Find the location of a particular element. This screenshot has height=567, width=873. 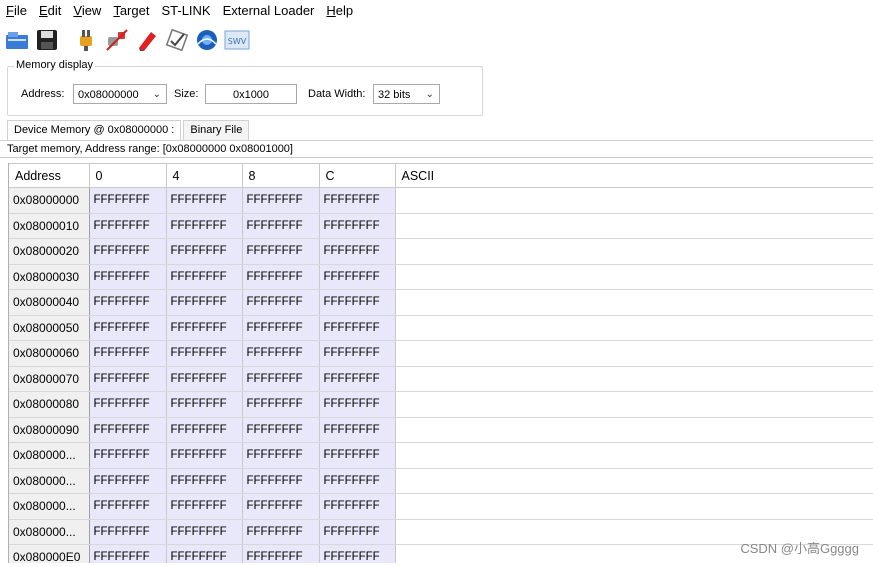

menu-item-5: External Loader is located at coordinates (269, 11).